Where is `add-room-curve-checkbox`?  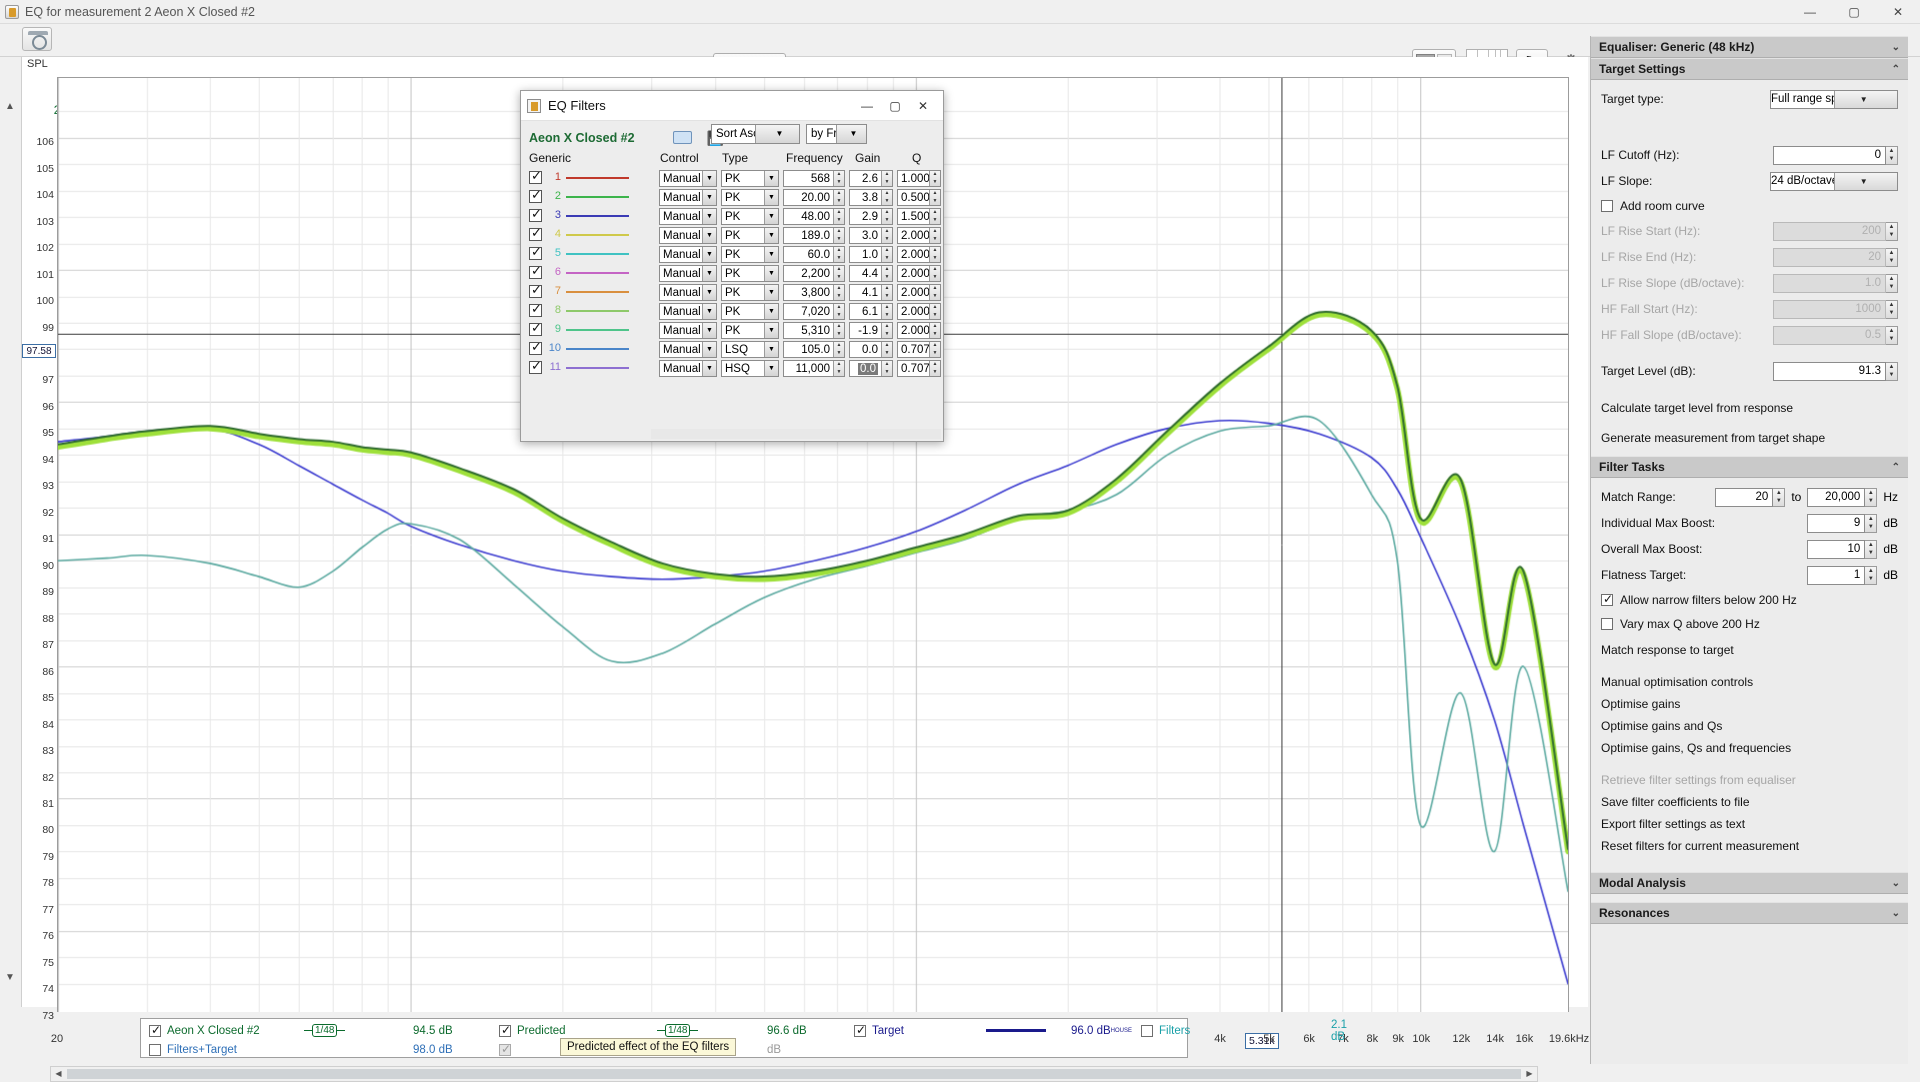
add-room-curve-checkbox is located at coordinates (1607, 206).